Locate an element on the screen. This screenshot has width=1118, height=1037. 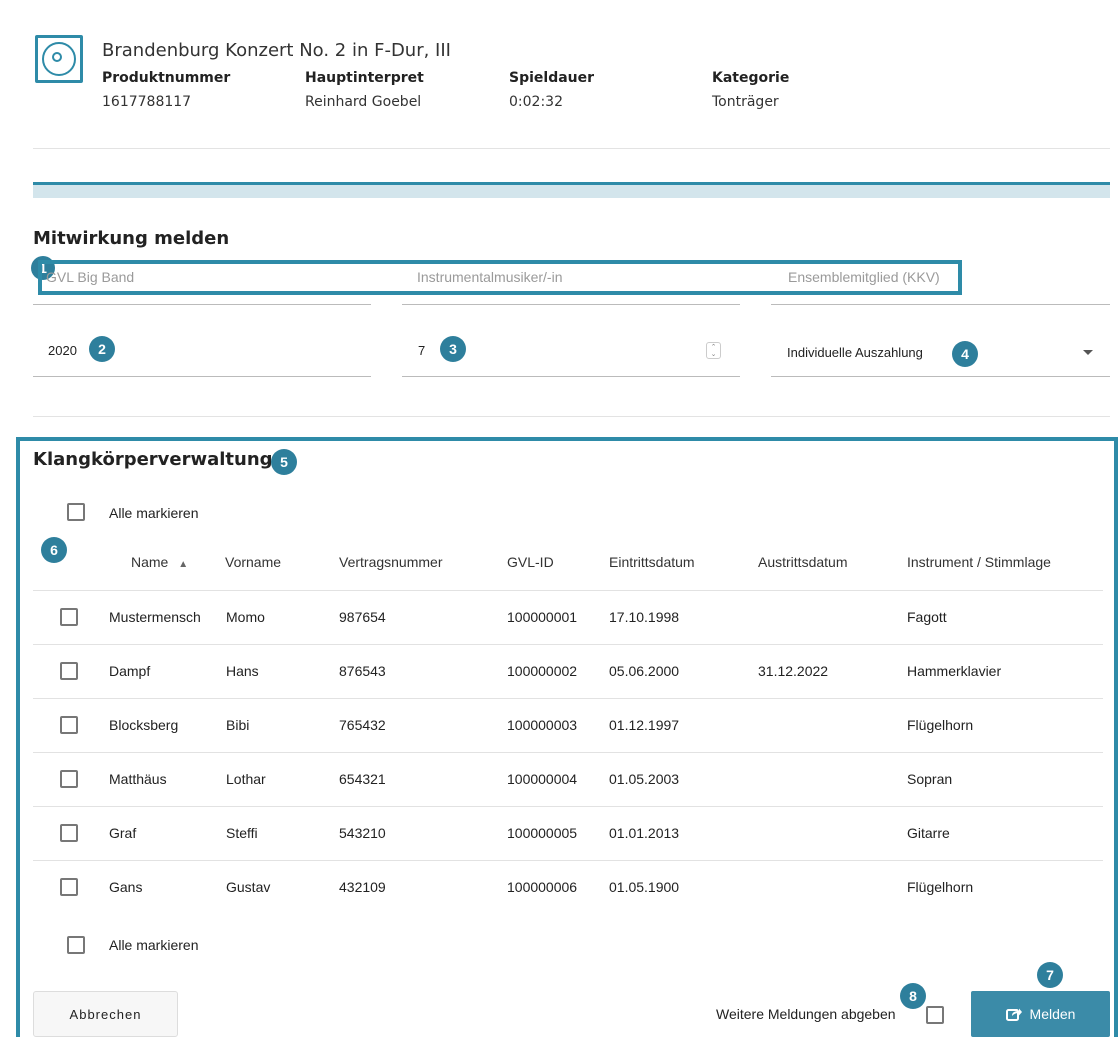
cell-eintrittsdatum: 01.05.1900 is located at coordinates (644, 887).